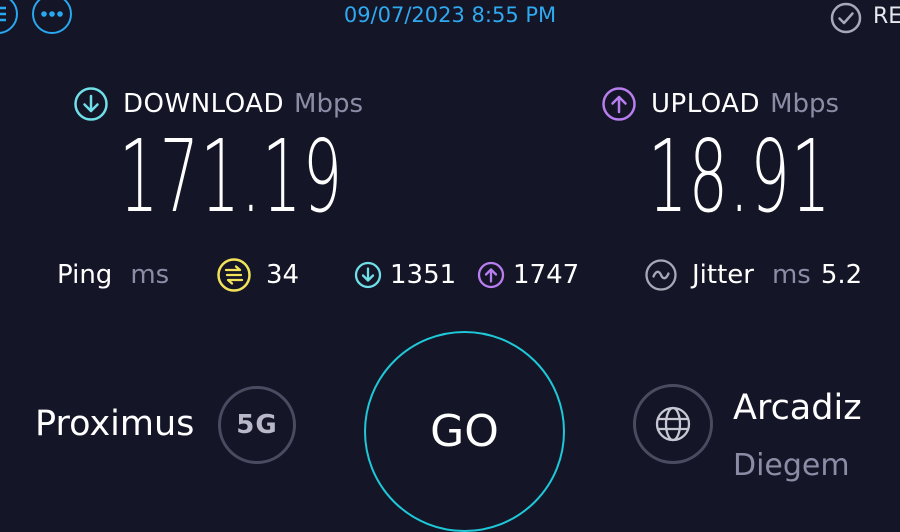  Describe the element at coordinates (234, 275) in the screenshot. I see `idle-latency-icon` at that location.